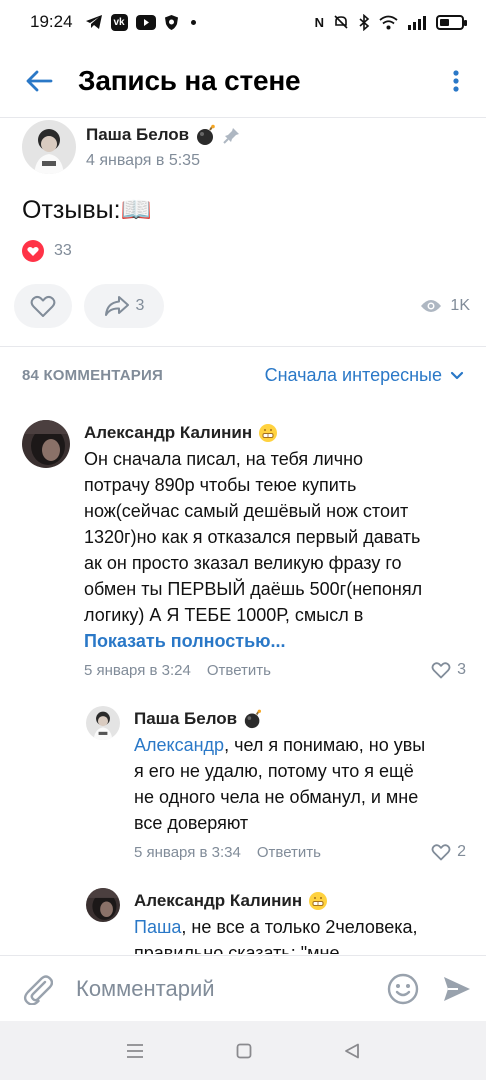 The width and height of the screenshot is (486, 1080). I want to click on back-triangle-icon, so click(352, 1051).